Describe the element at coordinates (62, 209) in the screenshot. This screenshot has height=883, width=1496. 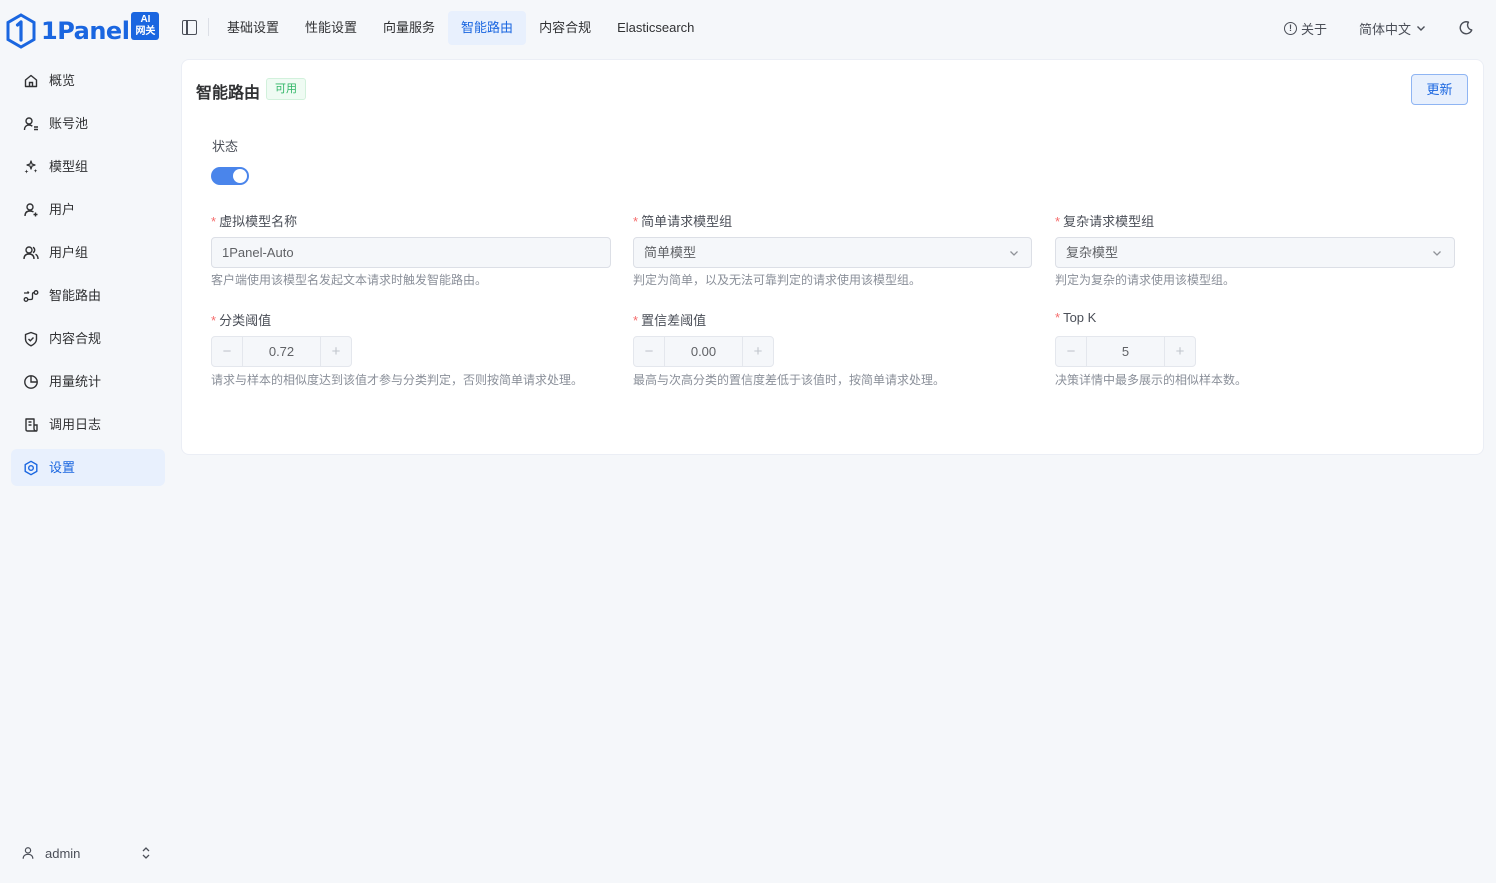
I see `sidebar-item-label: 用户` at that location.